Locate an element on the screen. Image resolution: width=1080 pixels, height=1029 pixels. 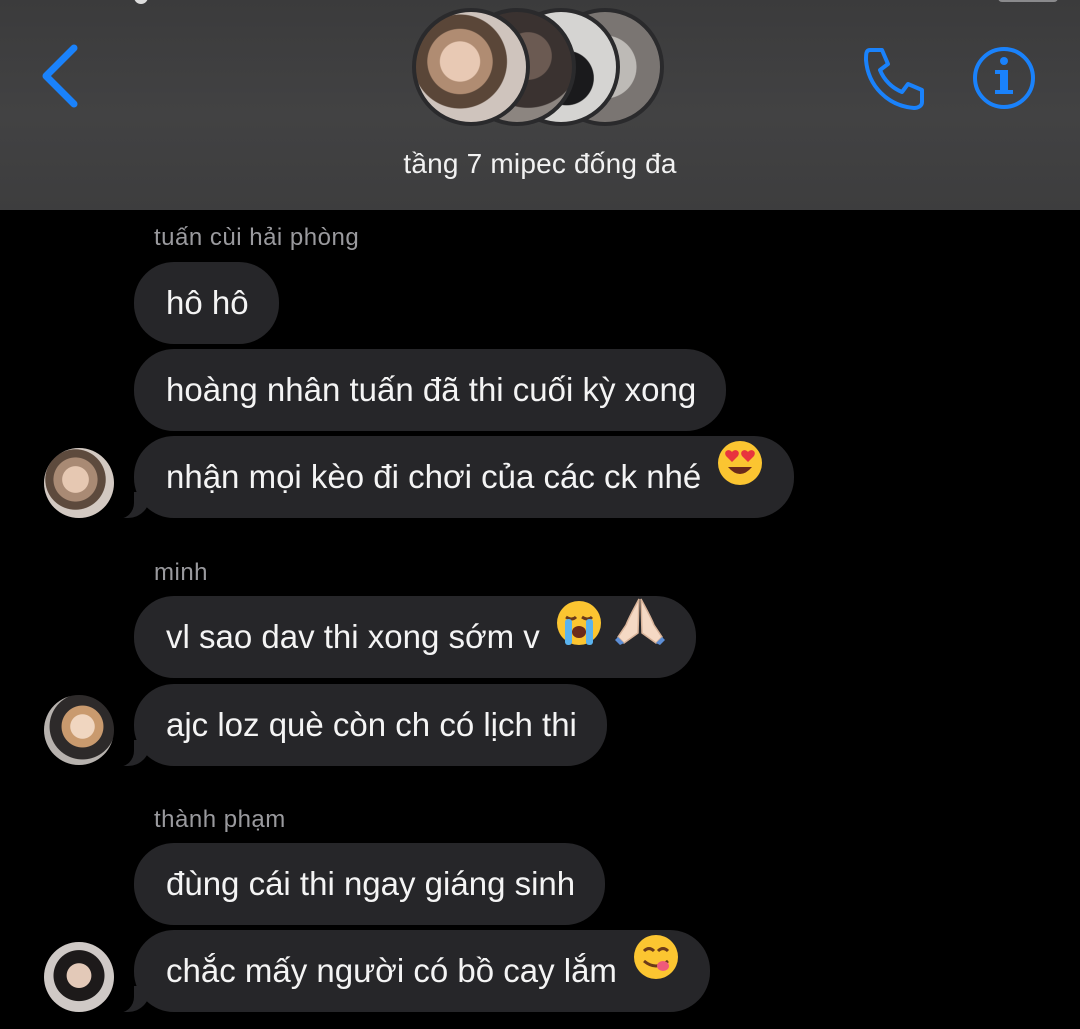
back-button is located at coordinates (64, 75).